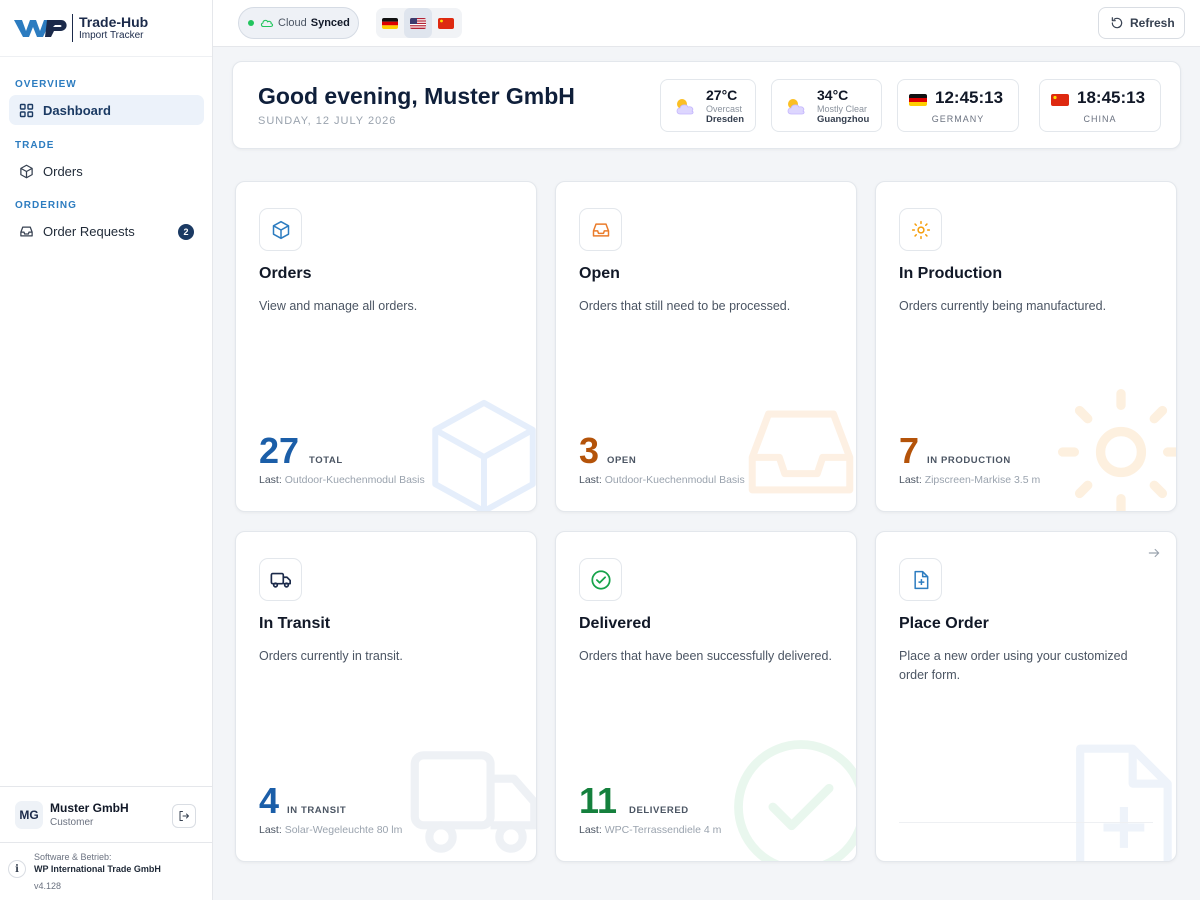  What do you see at coordinates (615, 623) in the screenshot?
I see `card-title: Delivered` at bounding box center [615, 623].